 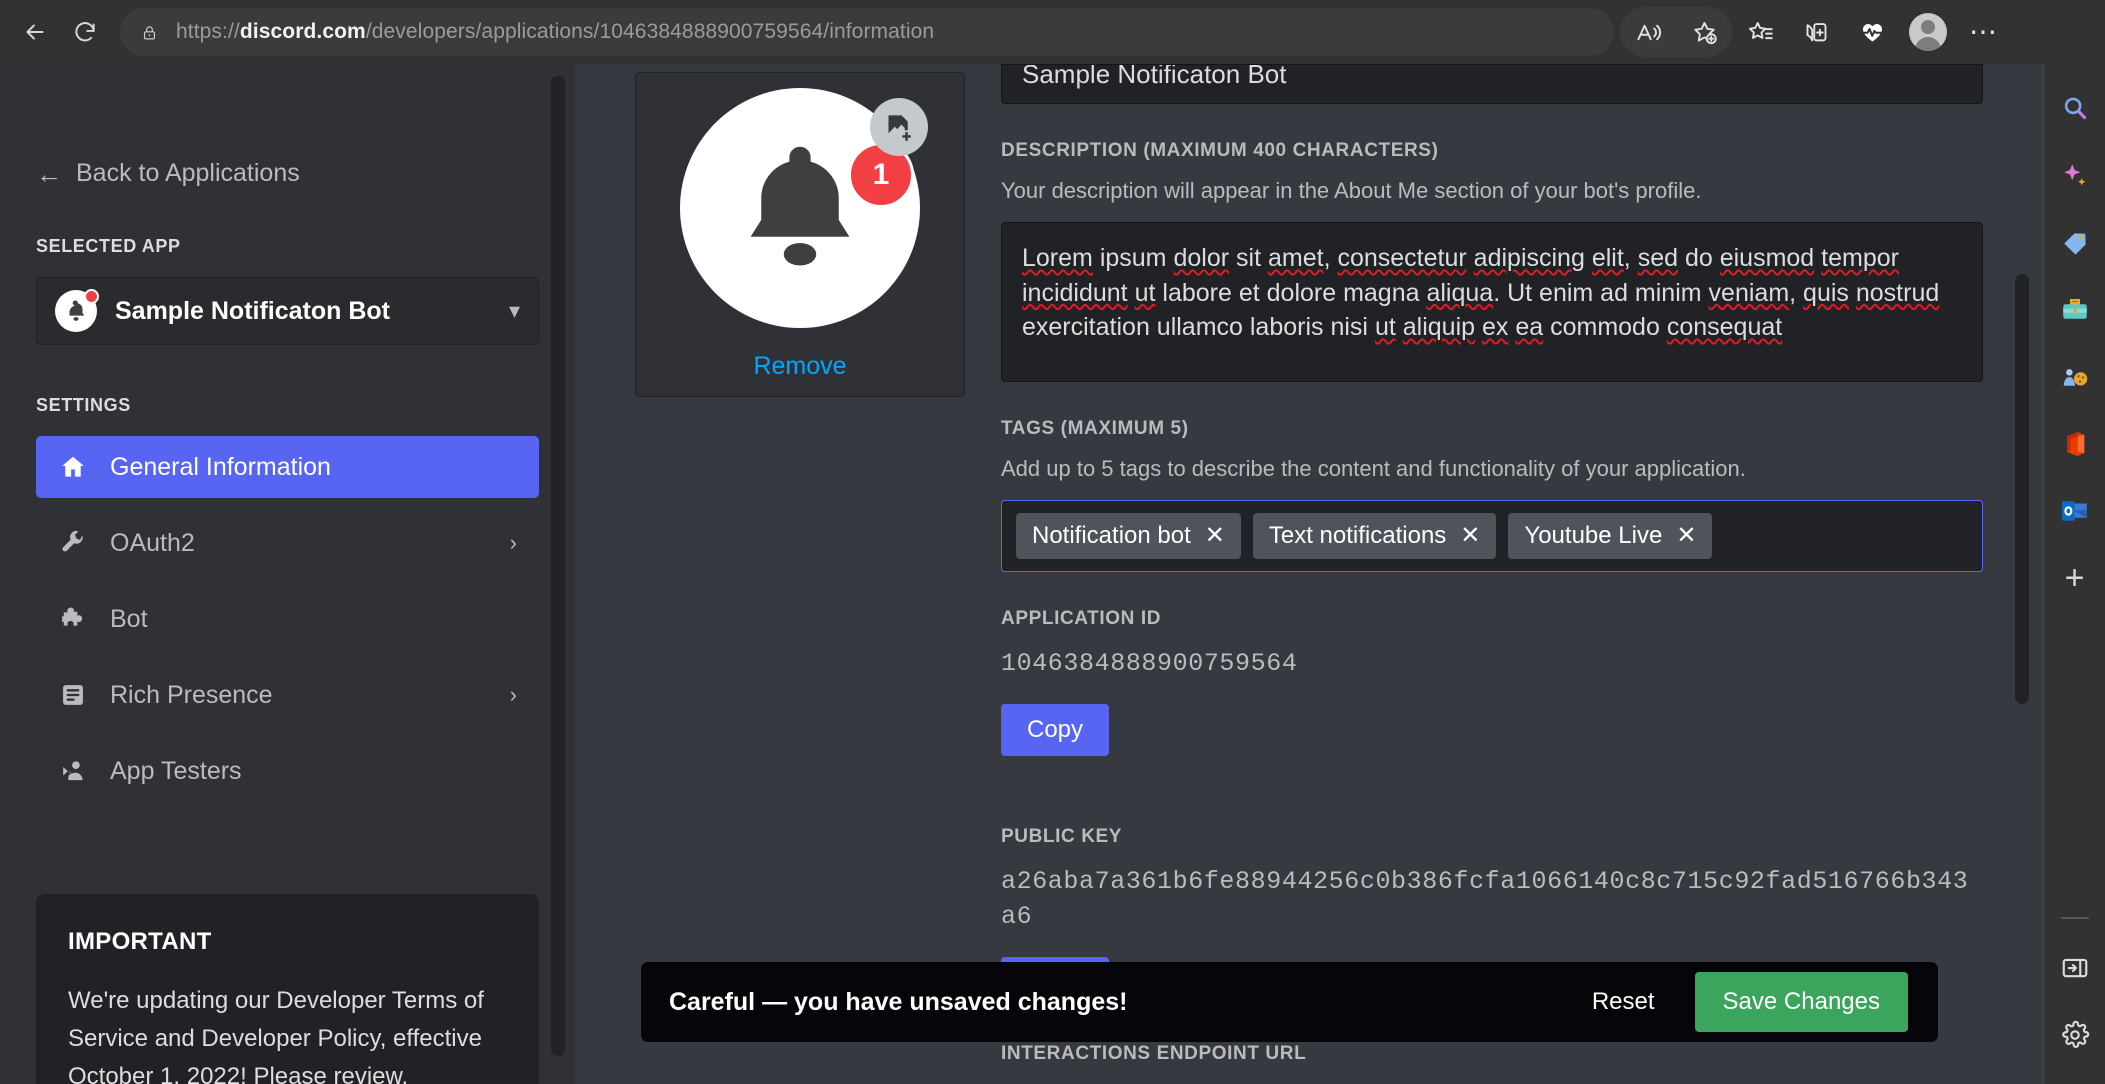 What do you see at coordinates (1055, 729) in the screenshot?
I see `copy-application-id-button: Copy` at bounding box center [1055, 729].